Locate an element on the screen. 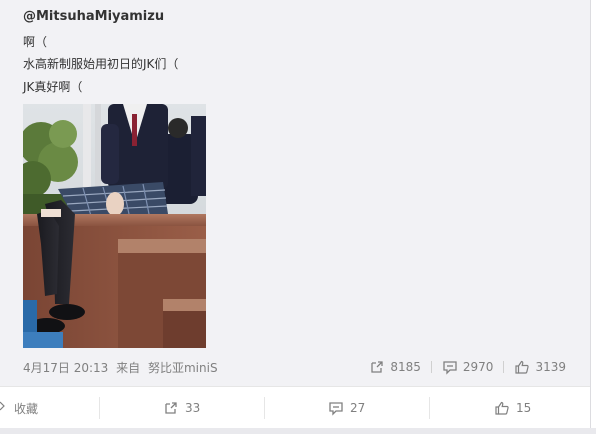 The height and width of the screenshot is (434, 596). original-comment-button: 2970 is located at coordinates (468, 367).